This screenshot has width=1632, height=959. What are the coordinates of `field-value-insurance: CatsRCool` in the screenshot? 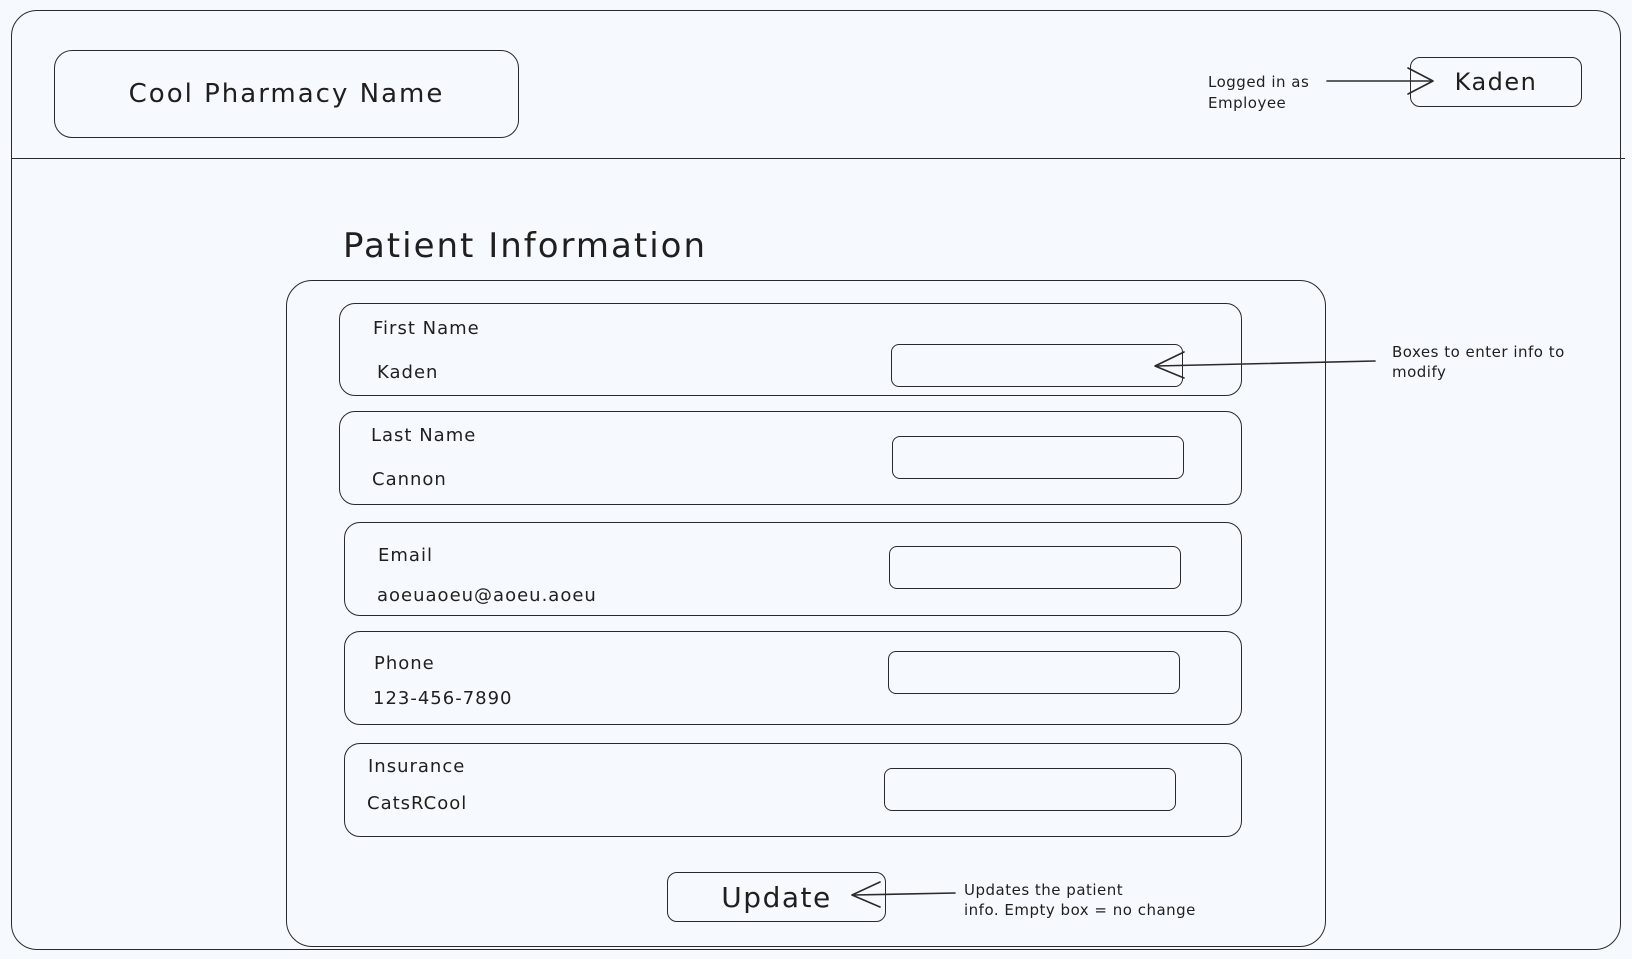 It's located at (417, 803).